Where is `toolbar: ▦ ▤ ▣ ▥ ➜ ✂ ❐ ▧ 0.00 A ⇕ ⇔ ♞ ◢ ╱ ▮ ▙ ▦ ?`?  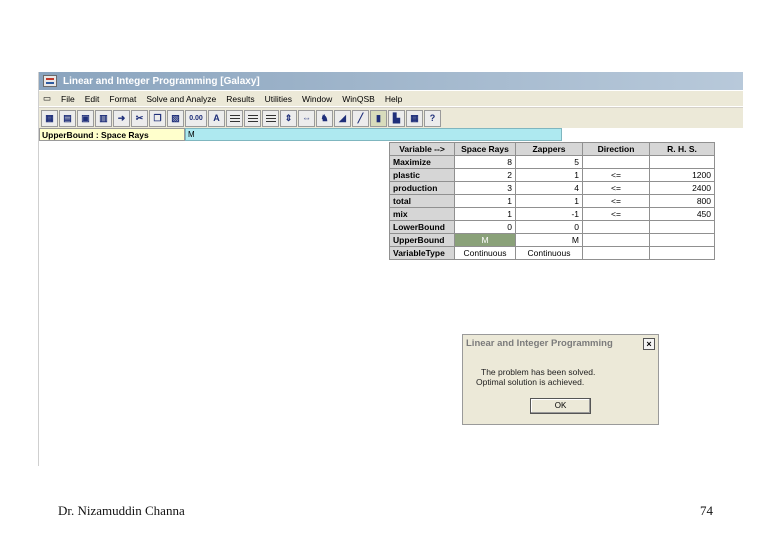
toolbar: ▦ ▤ ▣ ▥ ➜ ✂ ❐ ▧ 0.00 A ⇕ ⇔ ♞ ◢ ╱ ▮ ▙ ▦ ? is located at coordinates (391, 117).